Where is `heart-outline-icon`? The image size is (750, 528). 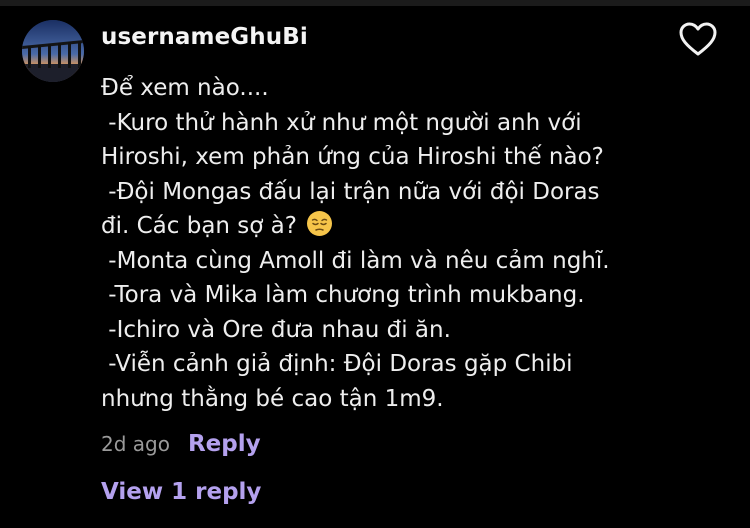 heart-outline-icon is located at coordinates (698, 39).